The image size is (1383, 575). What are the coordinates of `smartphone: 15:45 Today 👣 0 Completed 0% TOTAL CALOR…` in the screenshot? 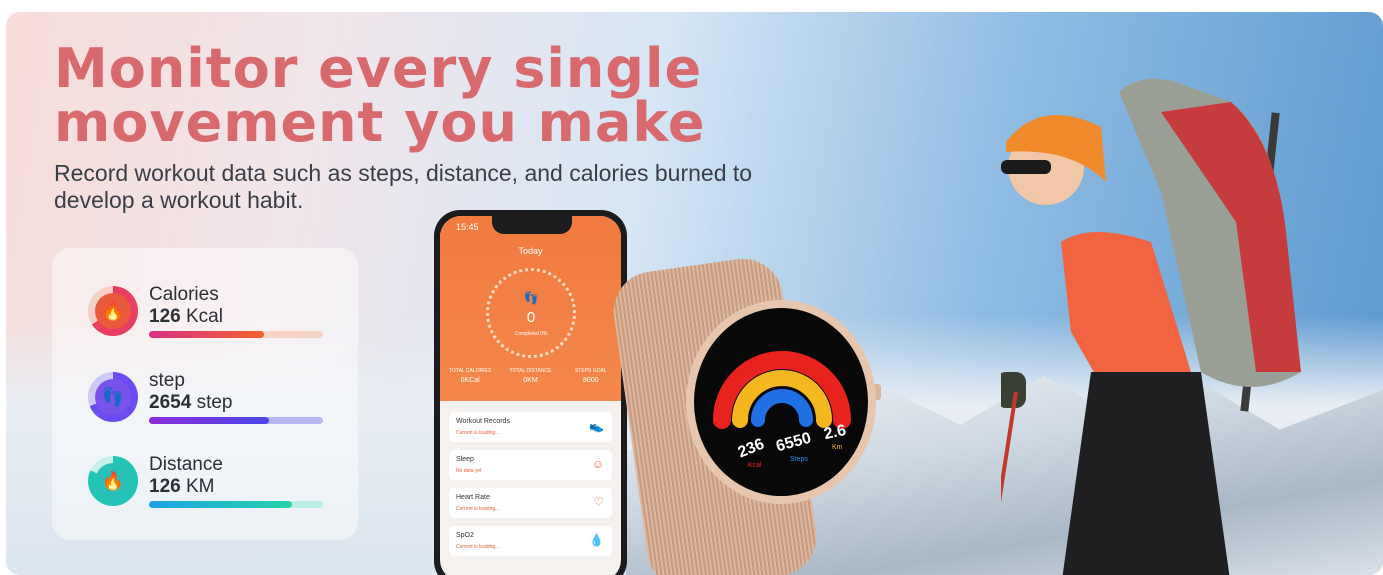 It's located at (530, 392).